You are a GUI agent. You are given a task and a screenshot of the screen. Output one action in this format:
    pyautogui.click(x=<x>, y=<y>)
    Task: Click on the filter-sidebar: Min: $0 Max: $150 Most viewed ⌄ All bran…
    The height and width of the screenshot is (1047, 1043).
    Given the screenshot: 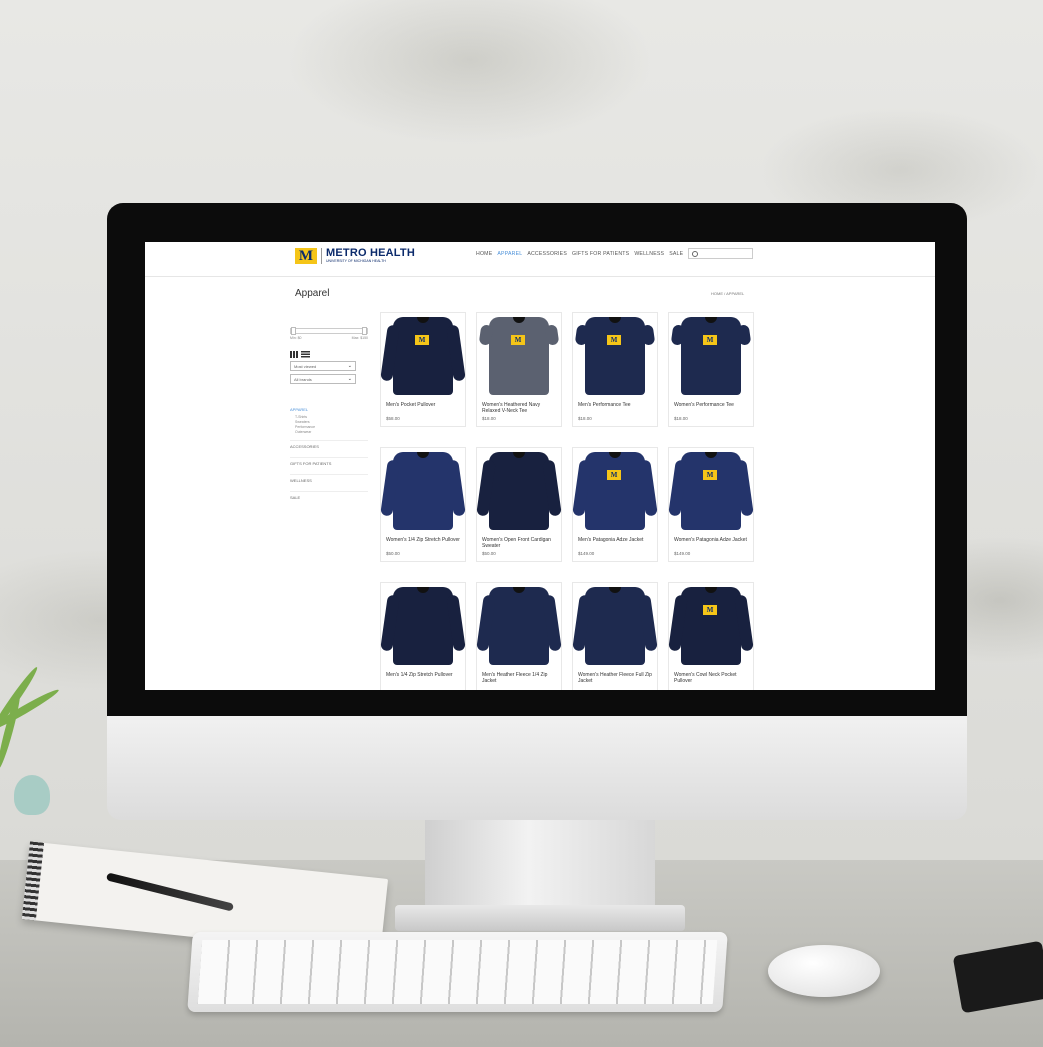 What is the action you would take?
    pyautogui.click(x=329, y=414)
    